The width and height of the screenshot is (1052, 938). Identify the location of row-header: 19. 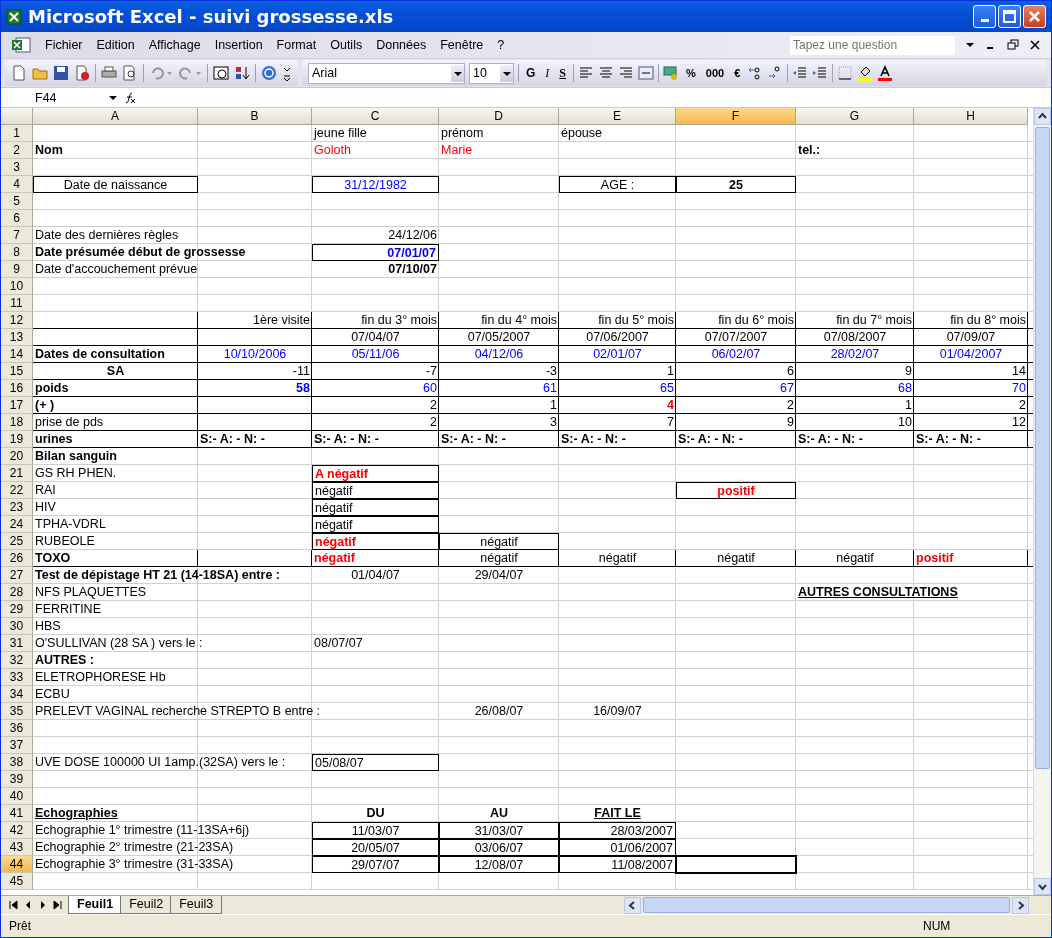
(17, 439).